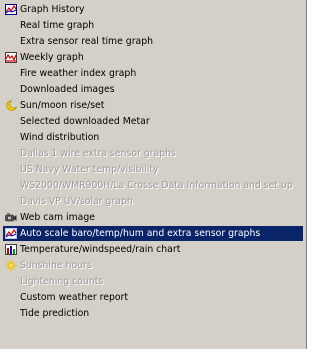 Image resolution: width=321 pixels, height=349 pixels. What do you see at coordinates (11, 9) in the screenshot?
I see `graph-history-icon` at bounding box center [11, 9].